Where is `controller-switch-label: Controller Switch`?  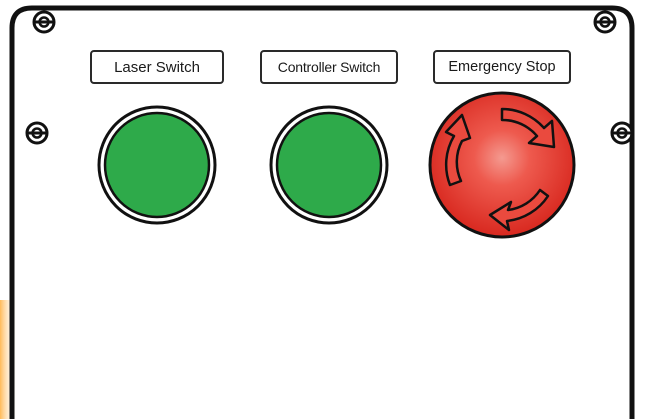 controller-switch-label: Controller Switch is located at coordinates (329, 67).